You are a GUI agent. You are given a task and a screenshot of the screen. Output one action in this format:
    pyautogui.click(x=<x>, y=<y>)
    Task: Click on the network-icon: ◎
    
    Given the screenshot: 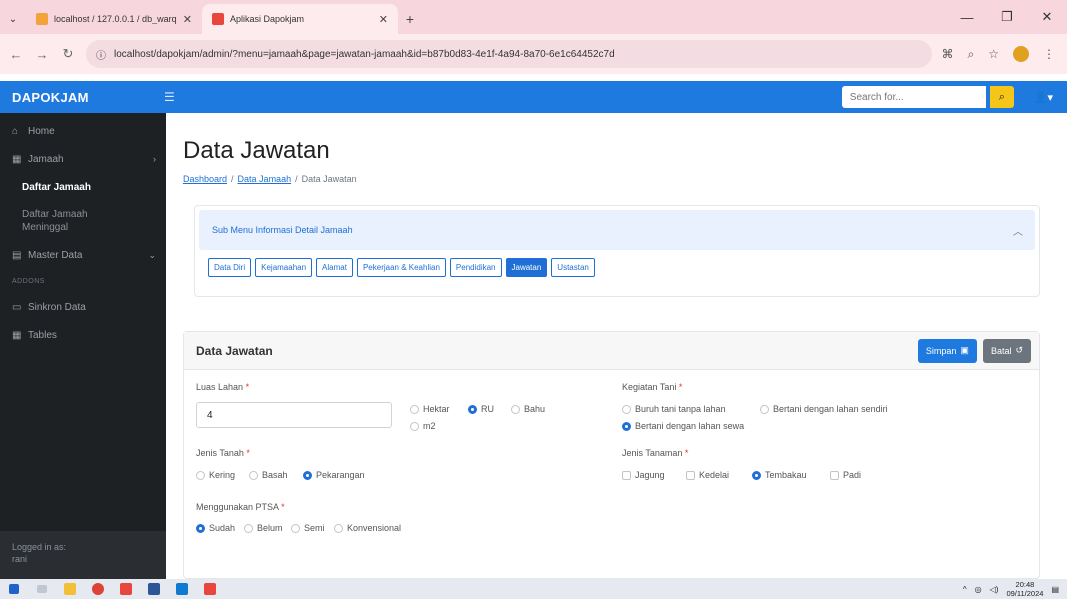 What is the action you would take?
    pyautogui.click(x=978, y=589)
    